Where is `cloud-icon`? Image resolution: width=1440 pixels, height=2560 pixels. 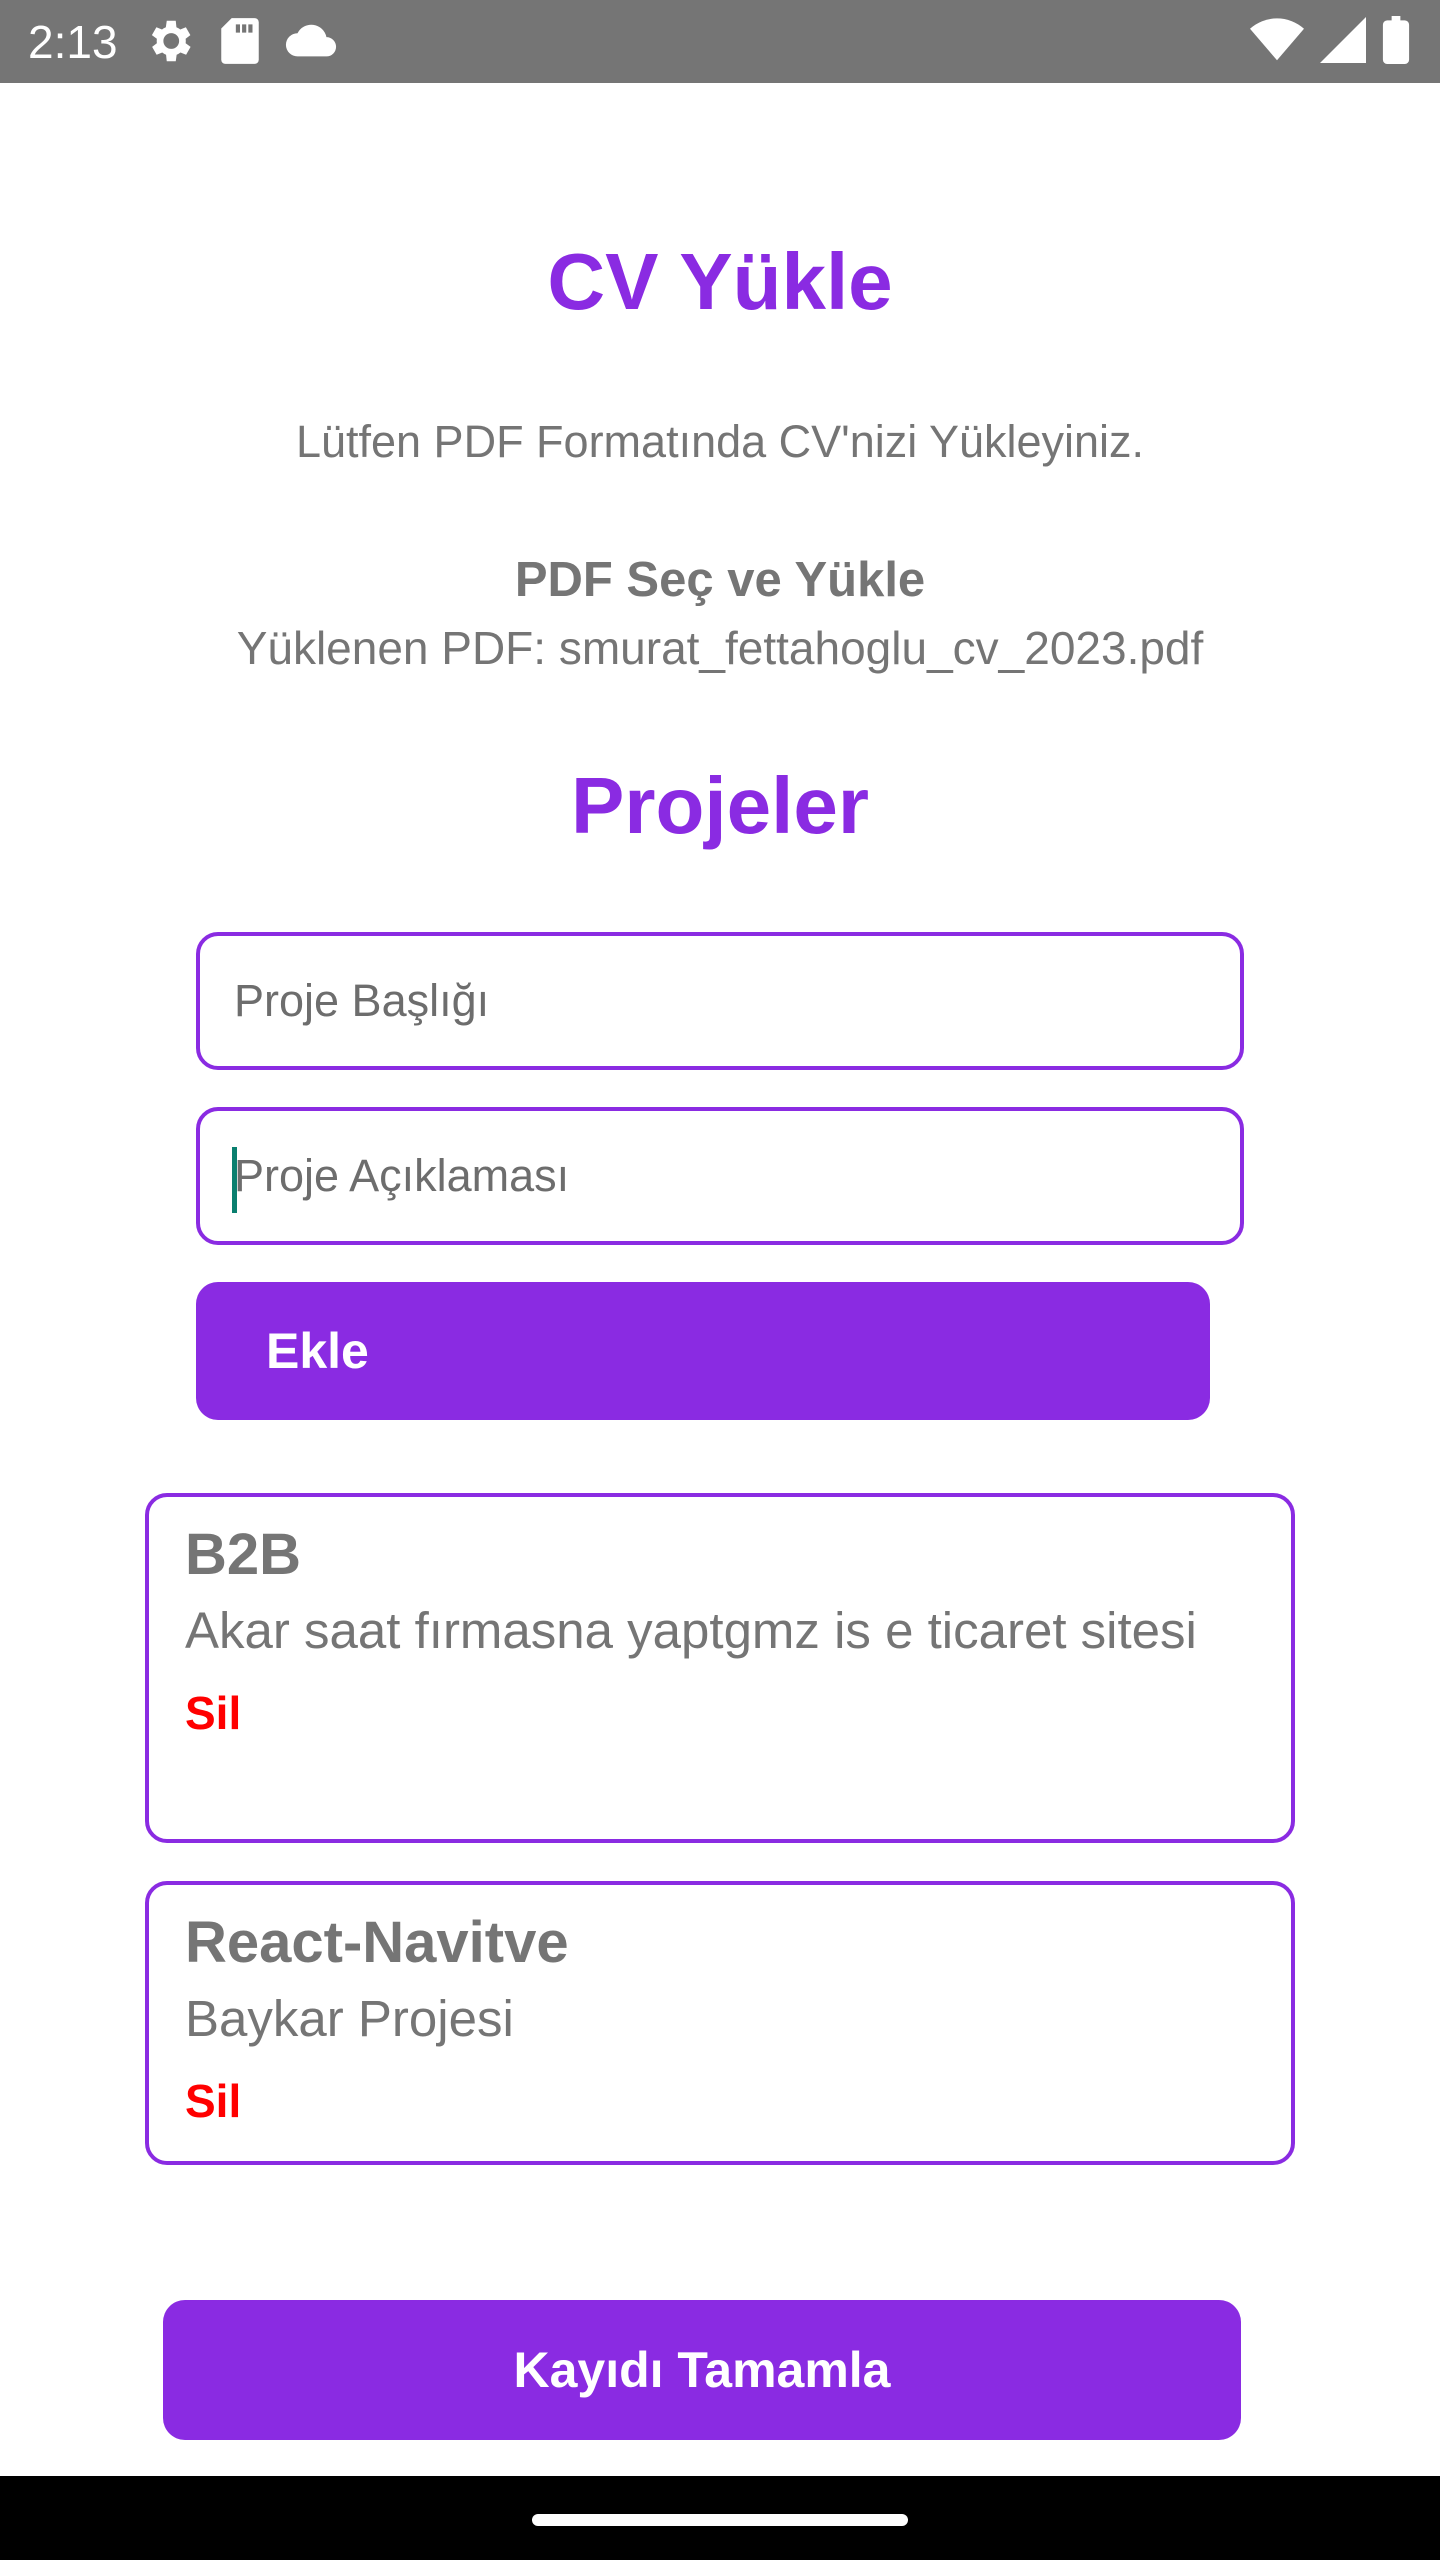 cloud-icon is located at coordinates (311, 41).